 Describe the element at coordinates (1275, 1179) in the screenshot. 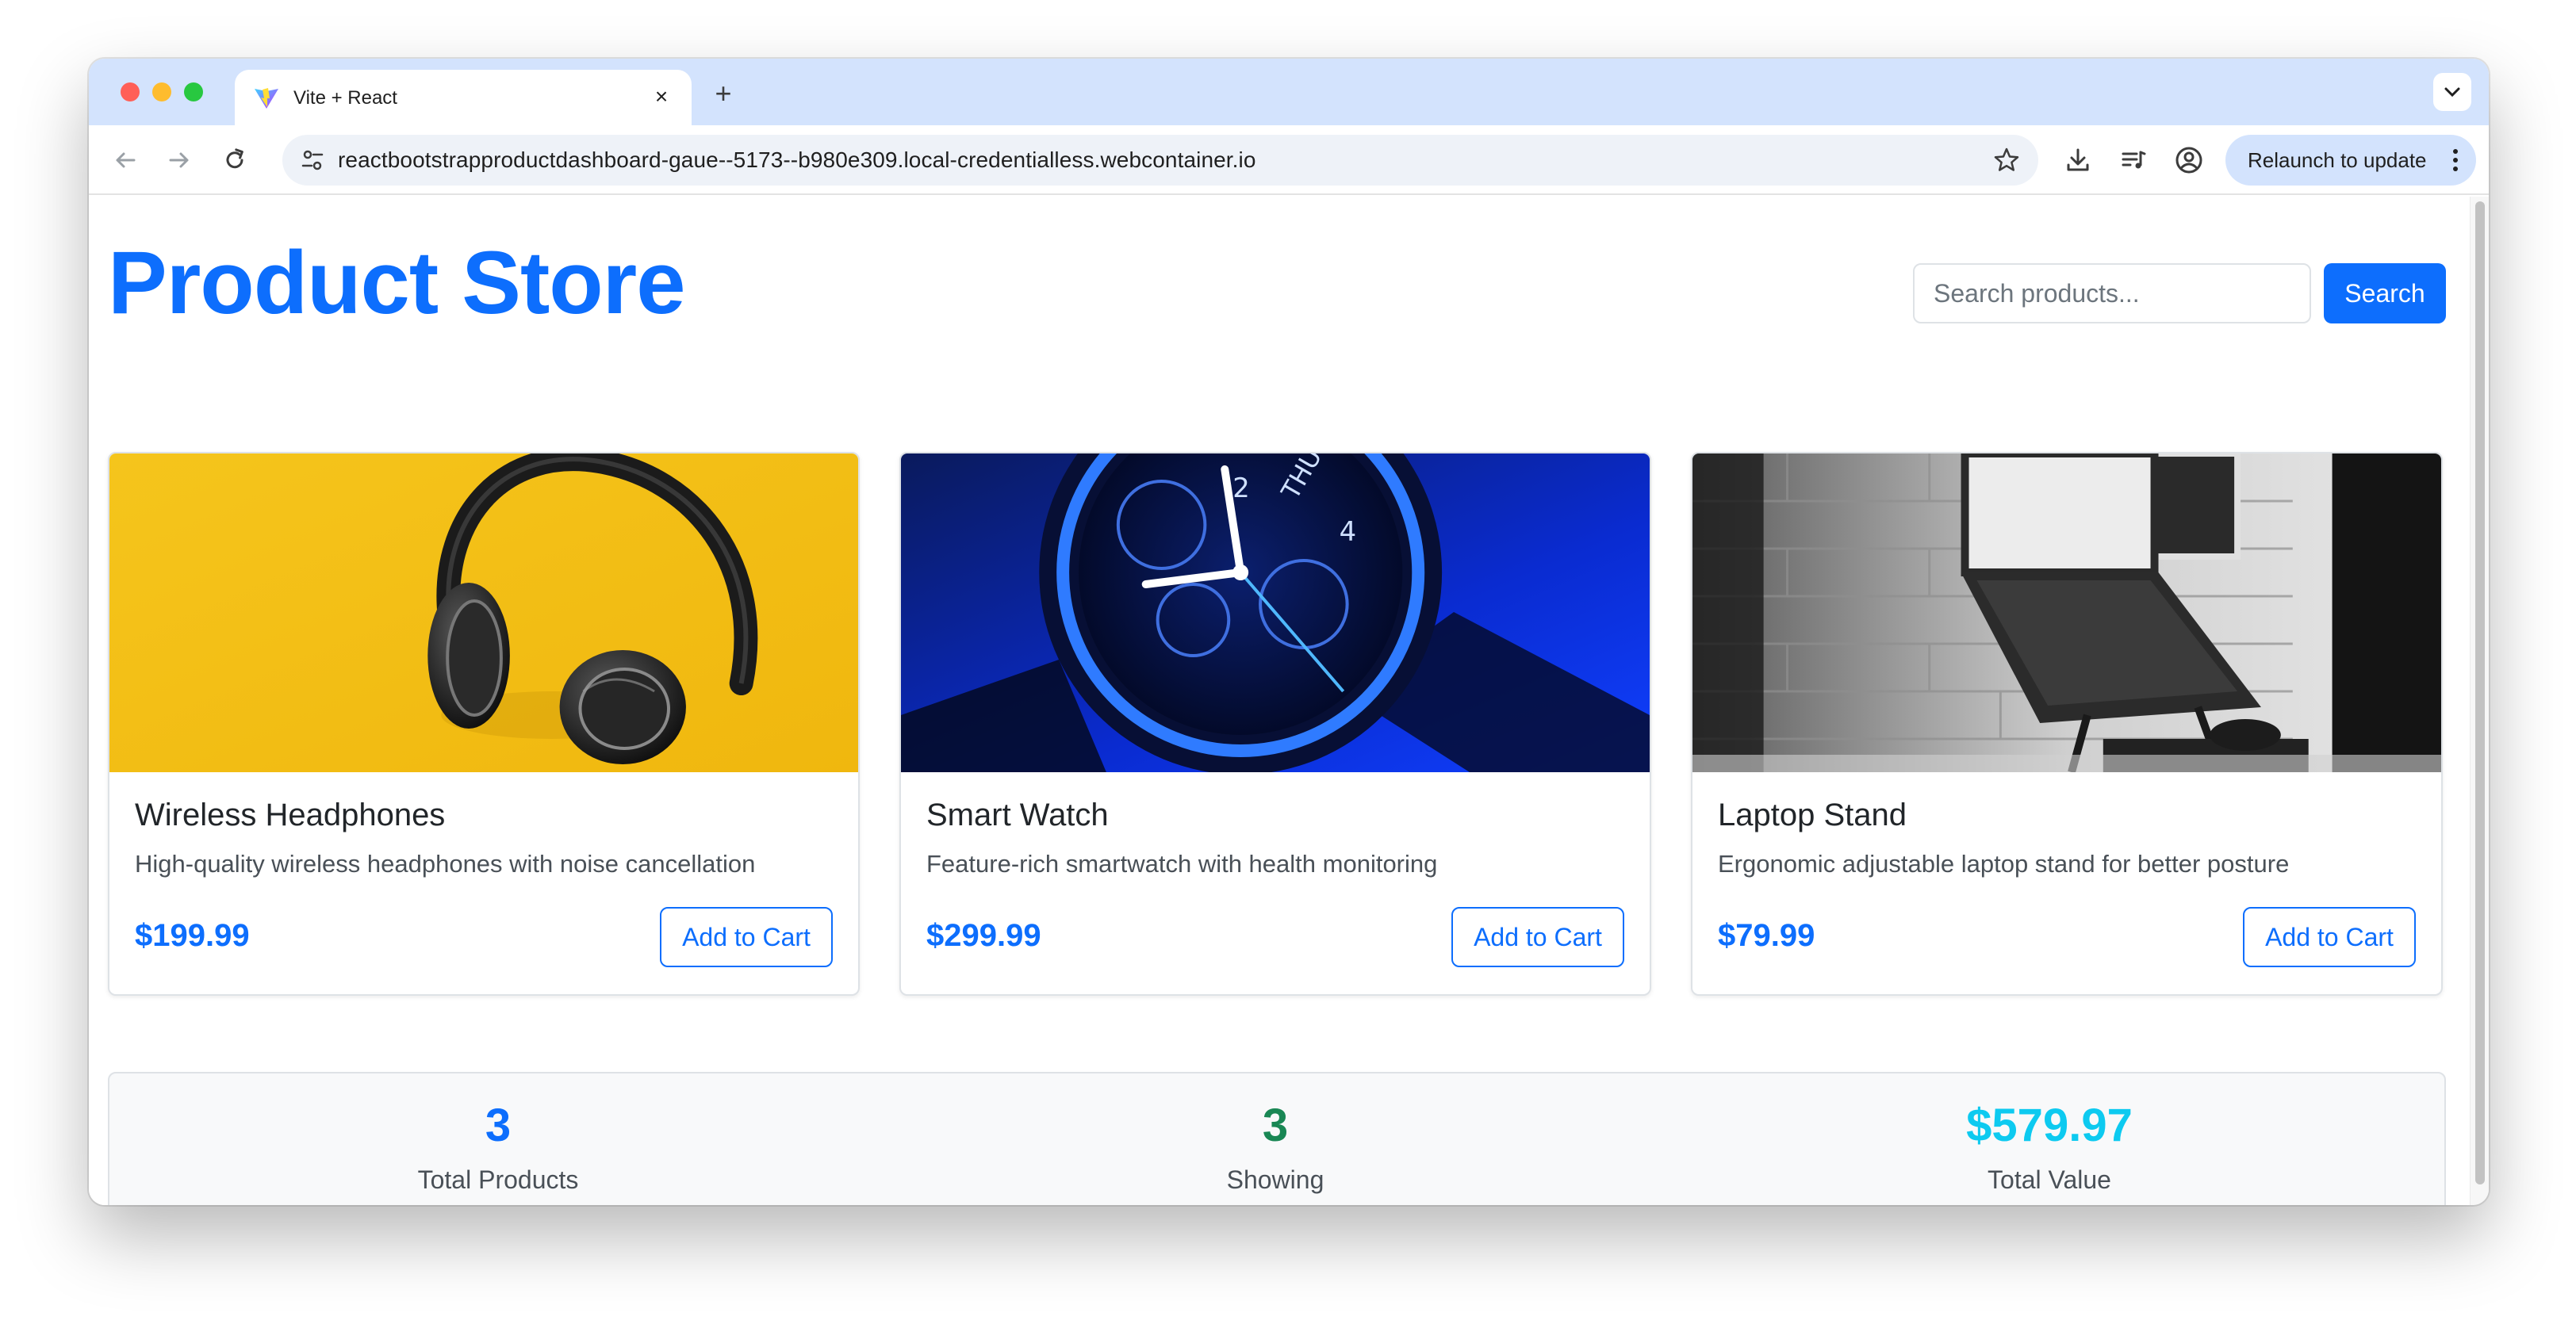

I see `stat-label: Showing` at that location.